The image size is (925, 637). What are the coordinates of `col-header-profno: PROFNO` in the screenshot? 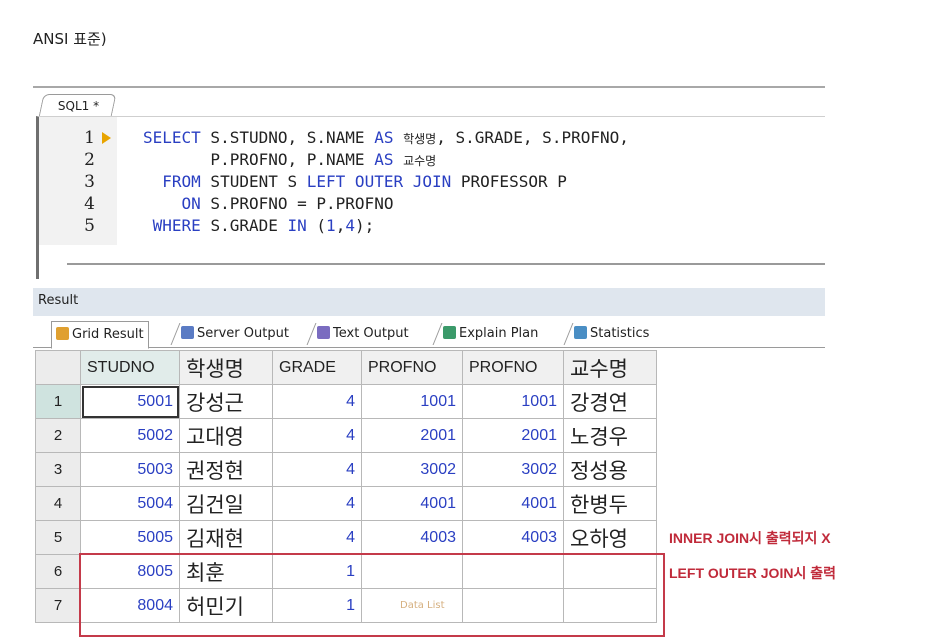 It's located at (412, 367).